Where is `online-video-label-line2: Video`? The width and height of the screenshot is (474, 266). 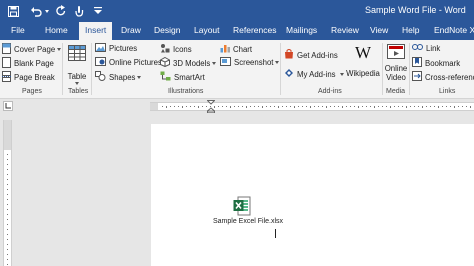 online-video-label-line2: Video is located at coordinates (396, 77).